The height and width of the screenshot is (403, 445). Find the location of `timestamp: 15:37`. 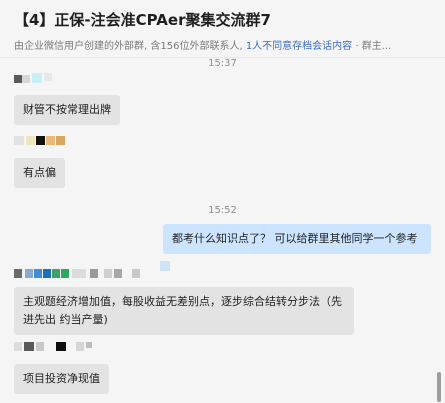

timestamp: 15:37 is located at coordinates (222, 63).